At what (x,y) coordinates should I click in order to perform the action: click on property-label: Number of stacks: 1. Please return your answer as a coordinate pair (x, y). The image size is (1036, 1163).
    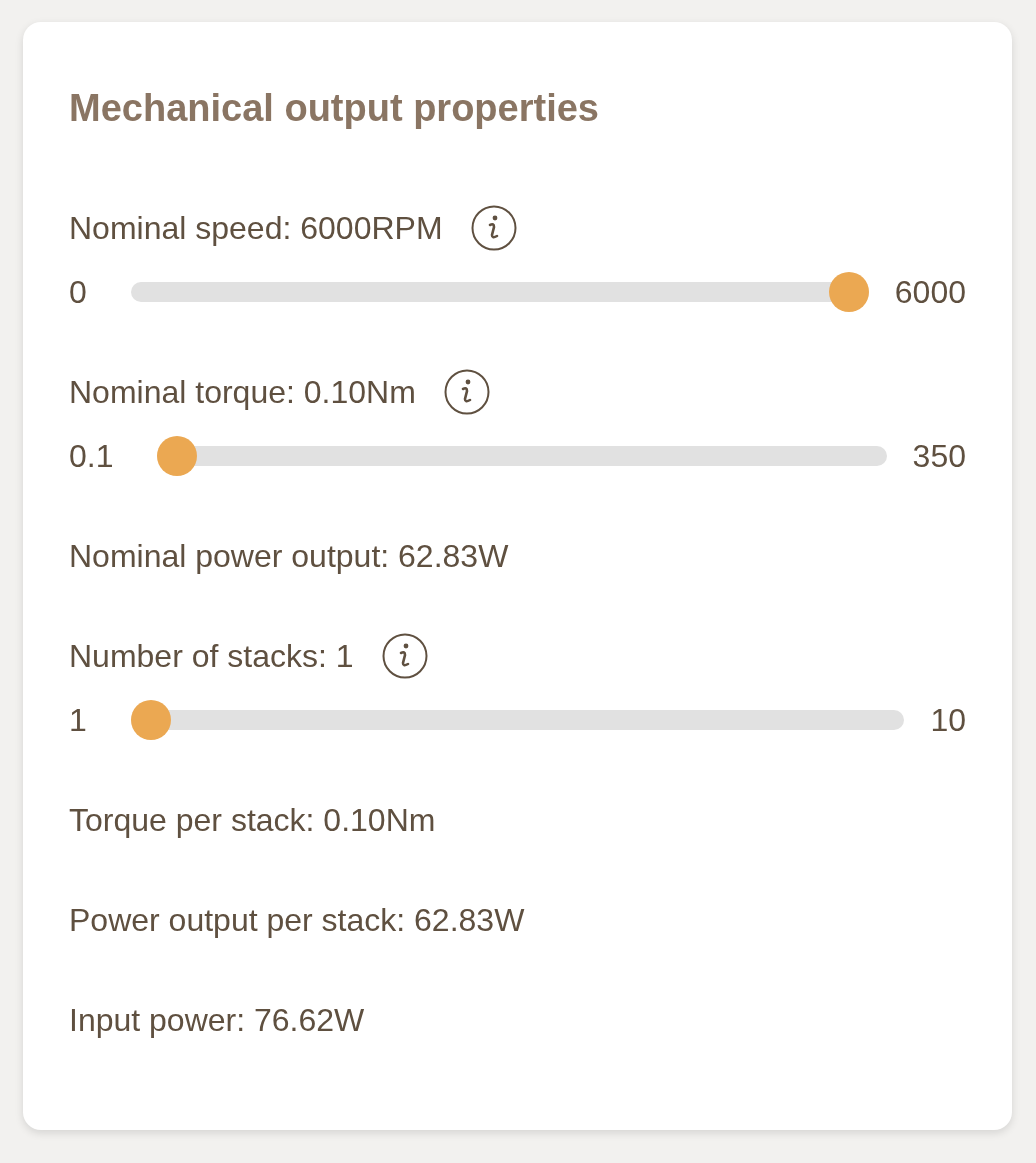
    Looking at the image, I should click on (211, 656).